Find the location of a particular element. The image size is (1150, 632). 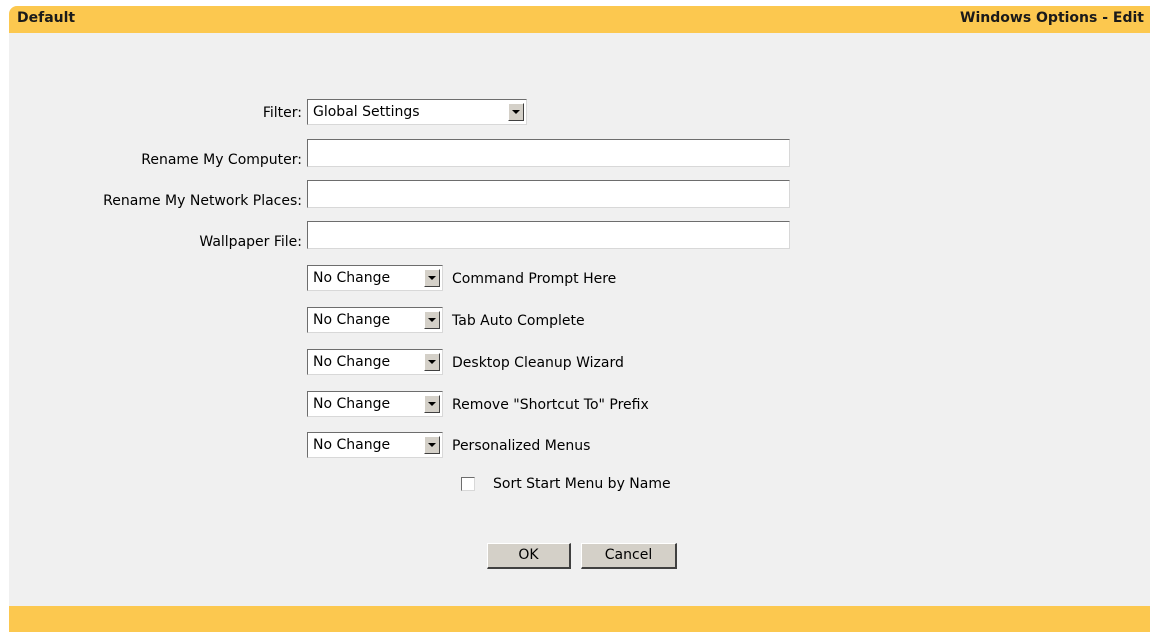

command-prompt-label: Command Prompt Here is located at coordinates (534, 279).